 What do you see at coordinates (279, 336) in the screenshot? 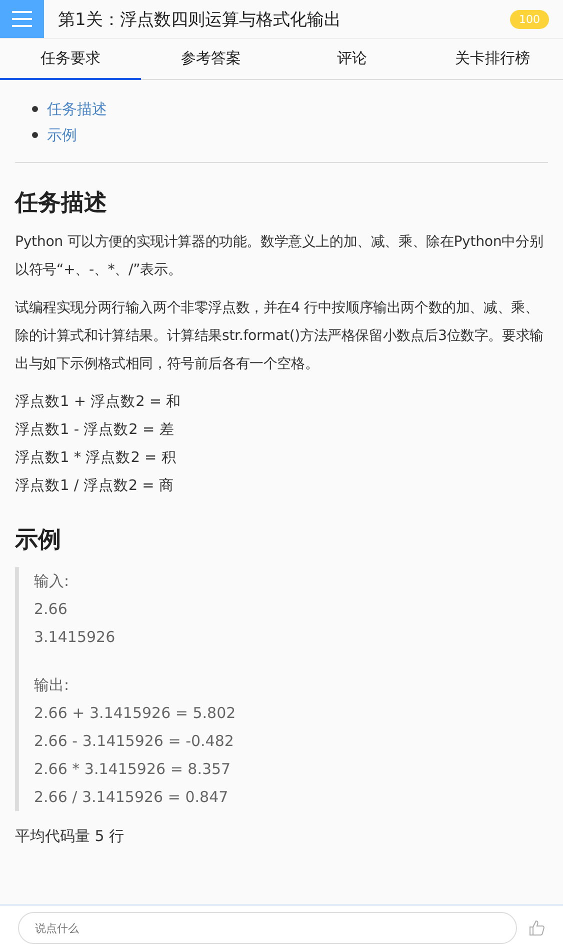
I see `paragraph: 试编程实现分两行输入两个非零浮点数，并在4 行中按顺序输出两个数的加、减、乘、除的计算式和计算结果。计算结果str.format()方法严格保留小数点后3位数字。要求输出与如下示例格式相同，符号前后各有一个空格。` at bounding box center [279, 336].